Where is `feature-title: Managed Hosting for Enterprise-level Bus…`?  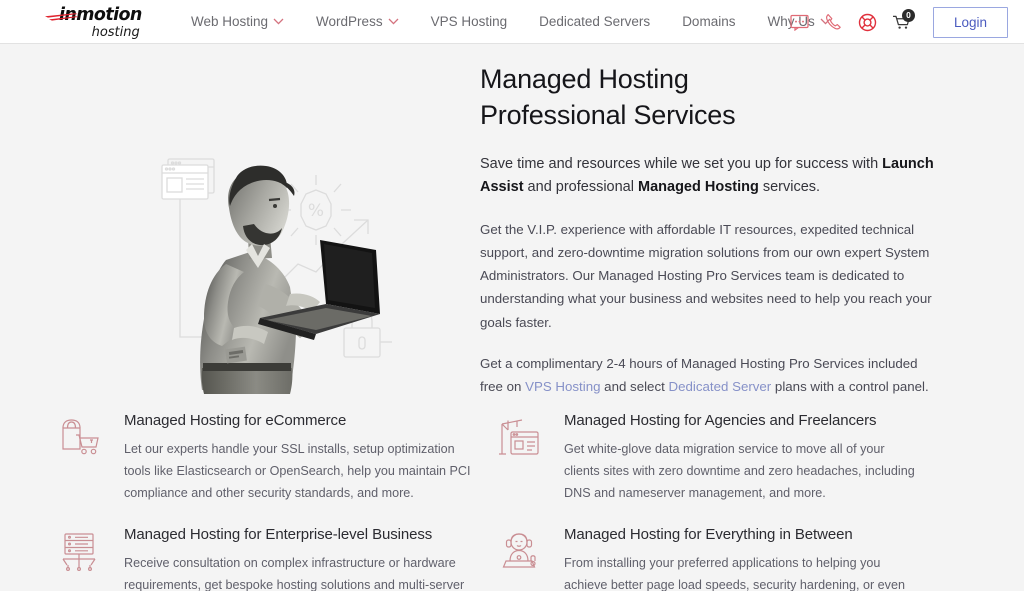
feature-title: Managed Hosting for Enterprise-level Bus… is located at coordinates (278, 535).